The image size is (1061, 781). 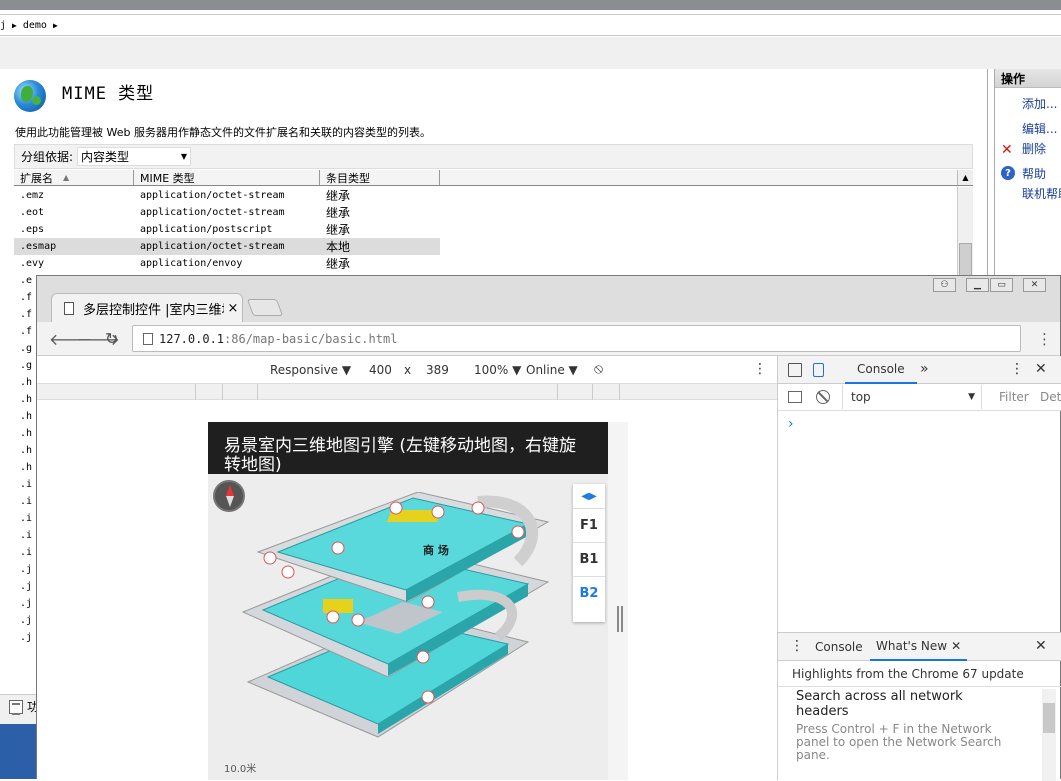 What do you see at coordinates (497, 370) in the screenshot?
I see `zoom-select: 100% ▼` at bounding box center [497, 370].